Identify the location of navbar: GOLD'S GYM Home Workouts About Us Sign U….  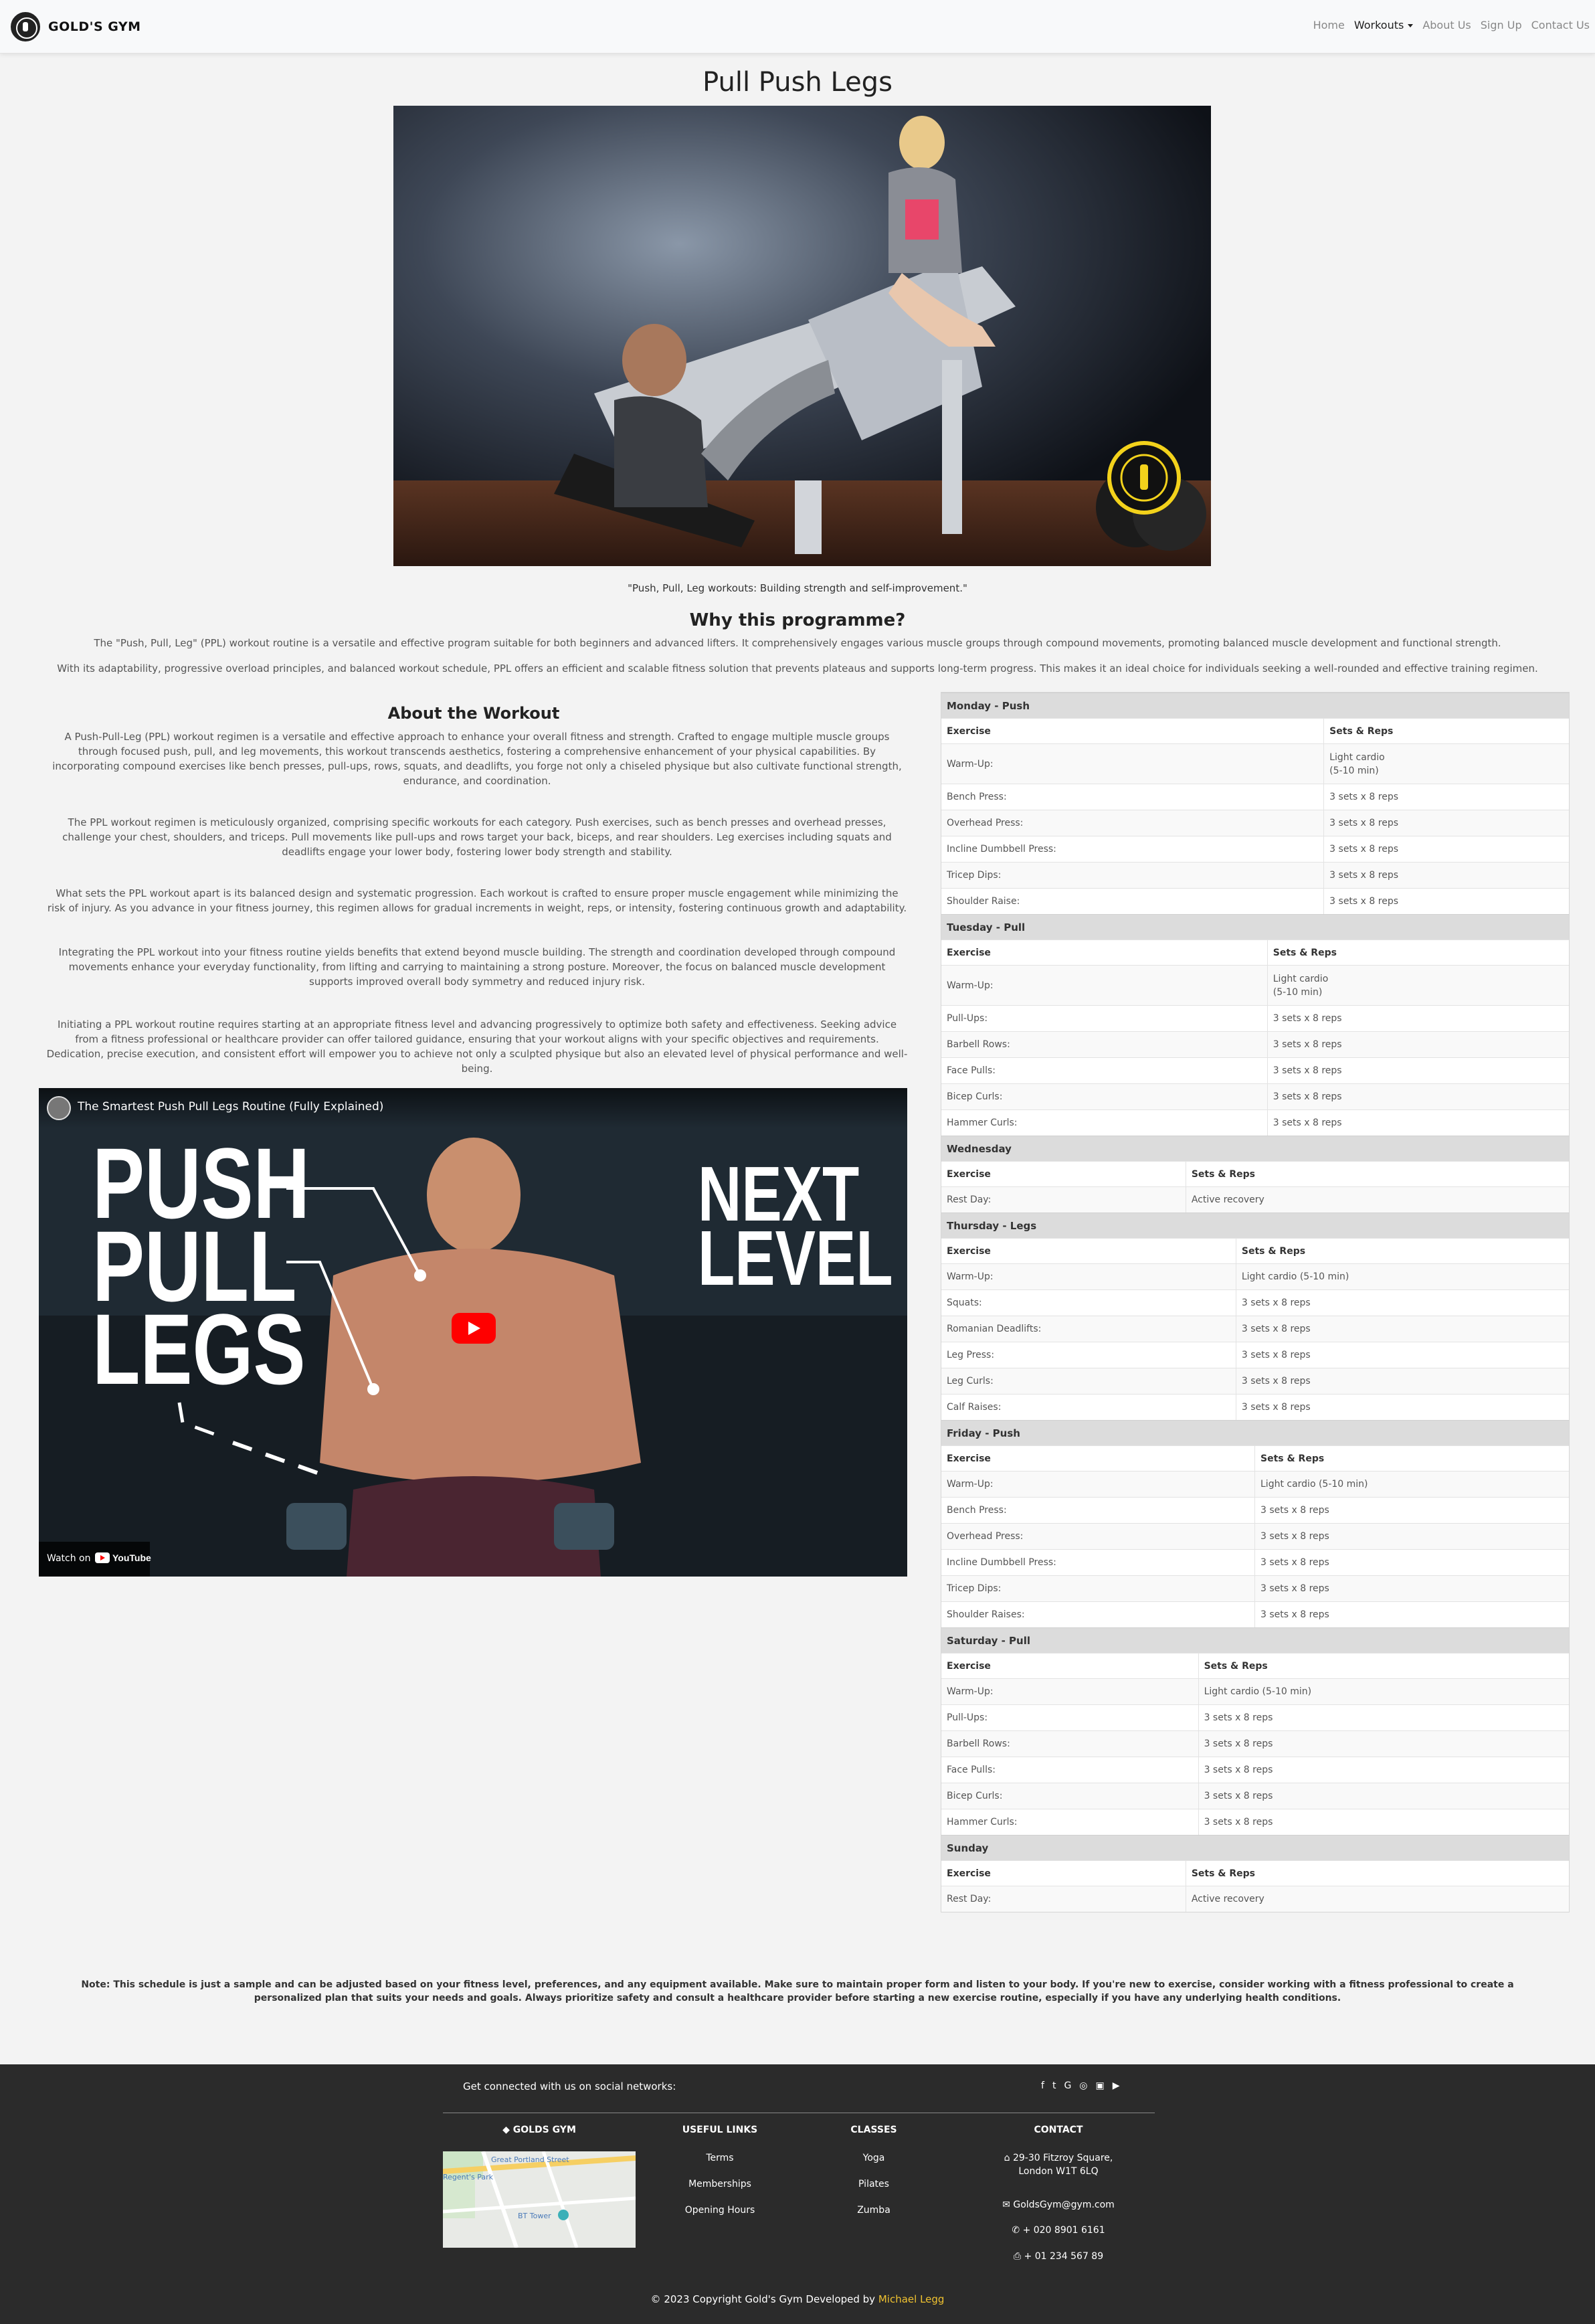
(798, 27).